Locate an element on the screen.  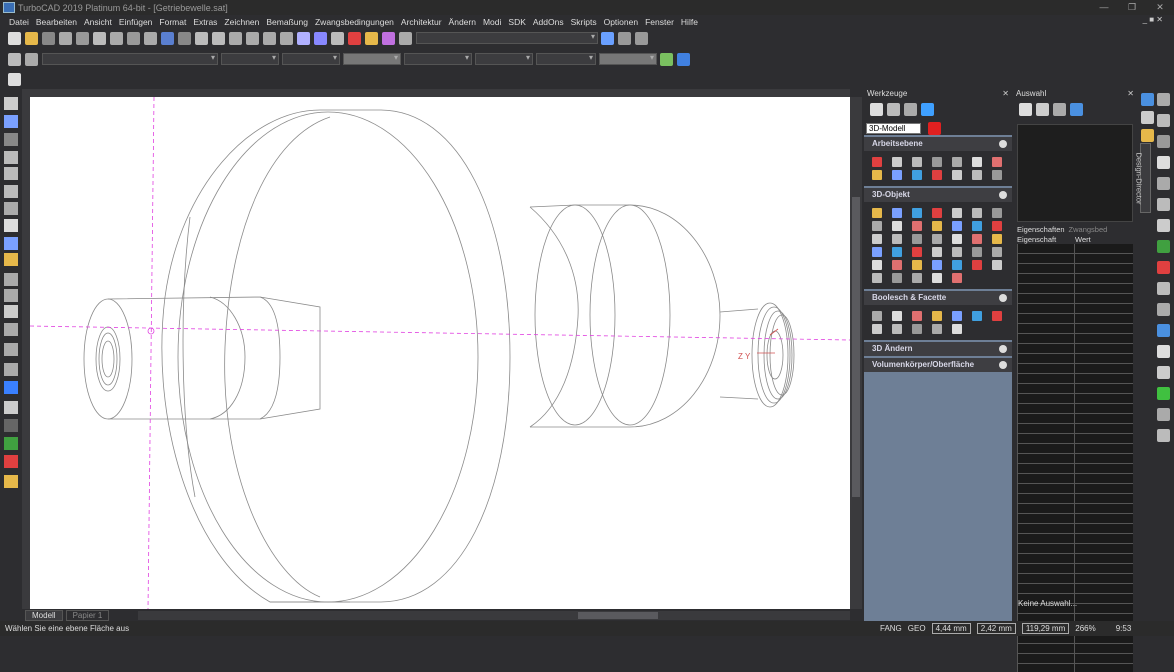
globe-icon is located at coordinates (927, 109).